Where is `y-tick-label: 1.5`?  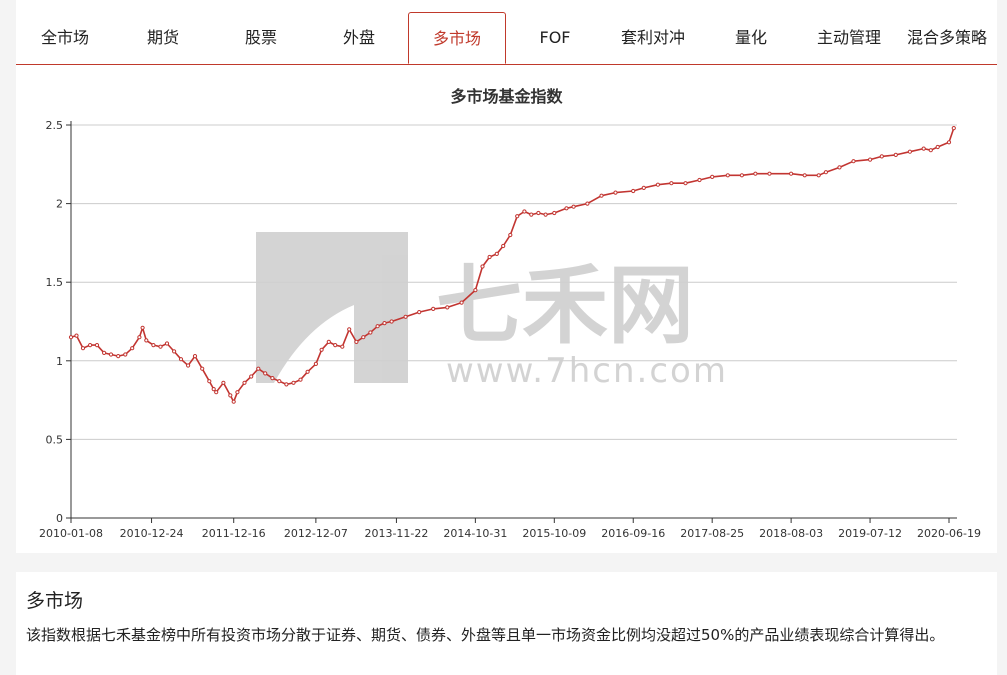
y-tick-label: 1.5 is located at coordinates (55, 282).